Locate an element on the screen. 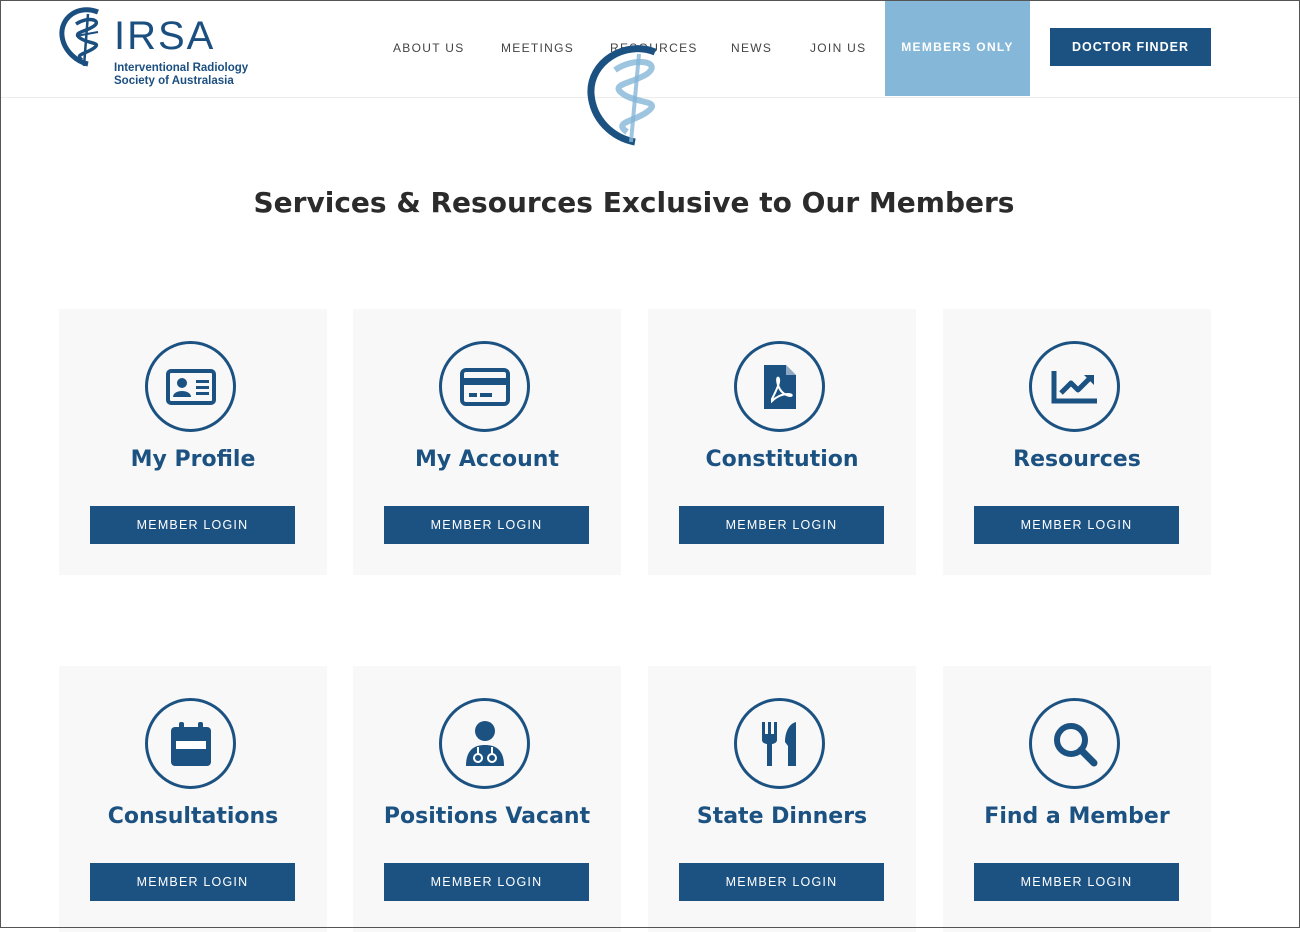 The image size is (1300, 932). card-title: Positions Vacant is located at coordinates (487, 816).